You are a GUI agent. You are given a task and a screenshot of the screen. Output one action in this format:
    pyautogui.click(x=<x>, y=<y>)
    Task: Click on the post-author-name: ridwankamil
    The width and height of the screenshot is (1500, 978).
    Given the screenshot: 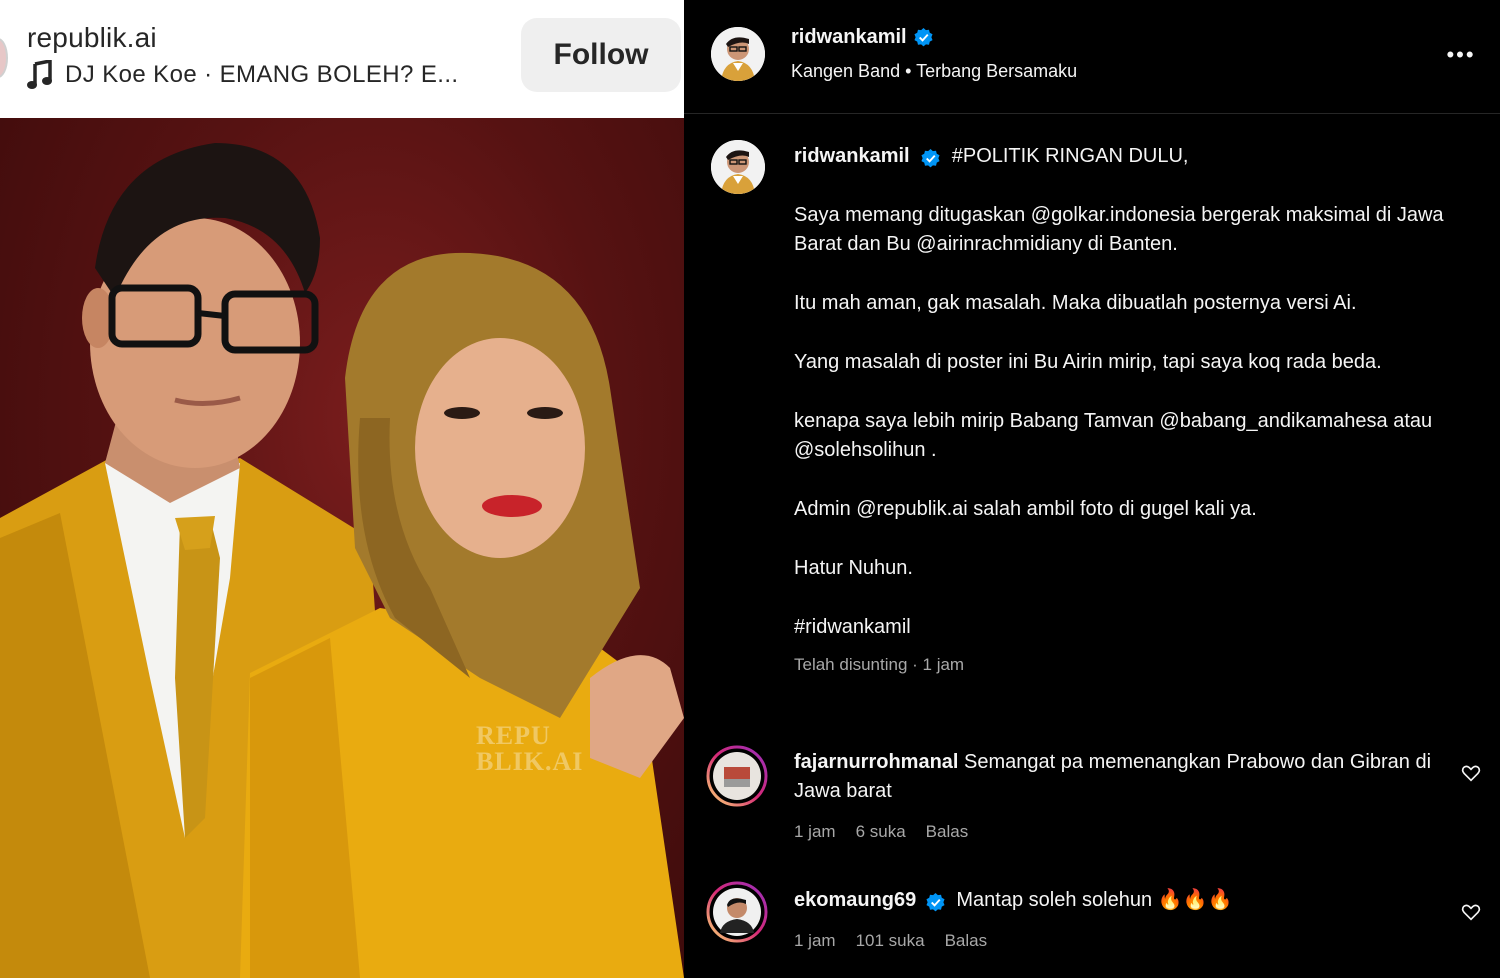 What is the action you would take?
    pyautogui.click(x=849, y=37)
    